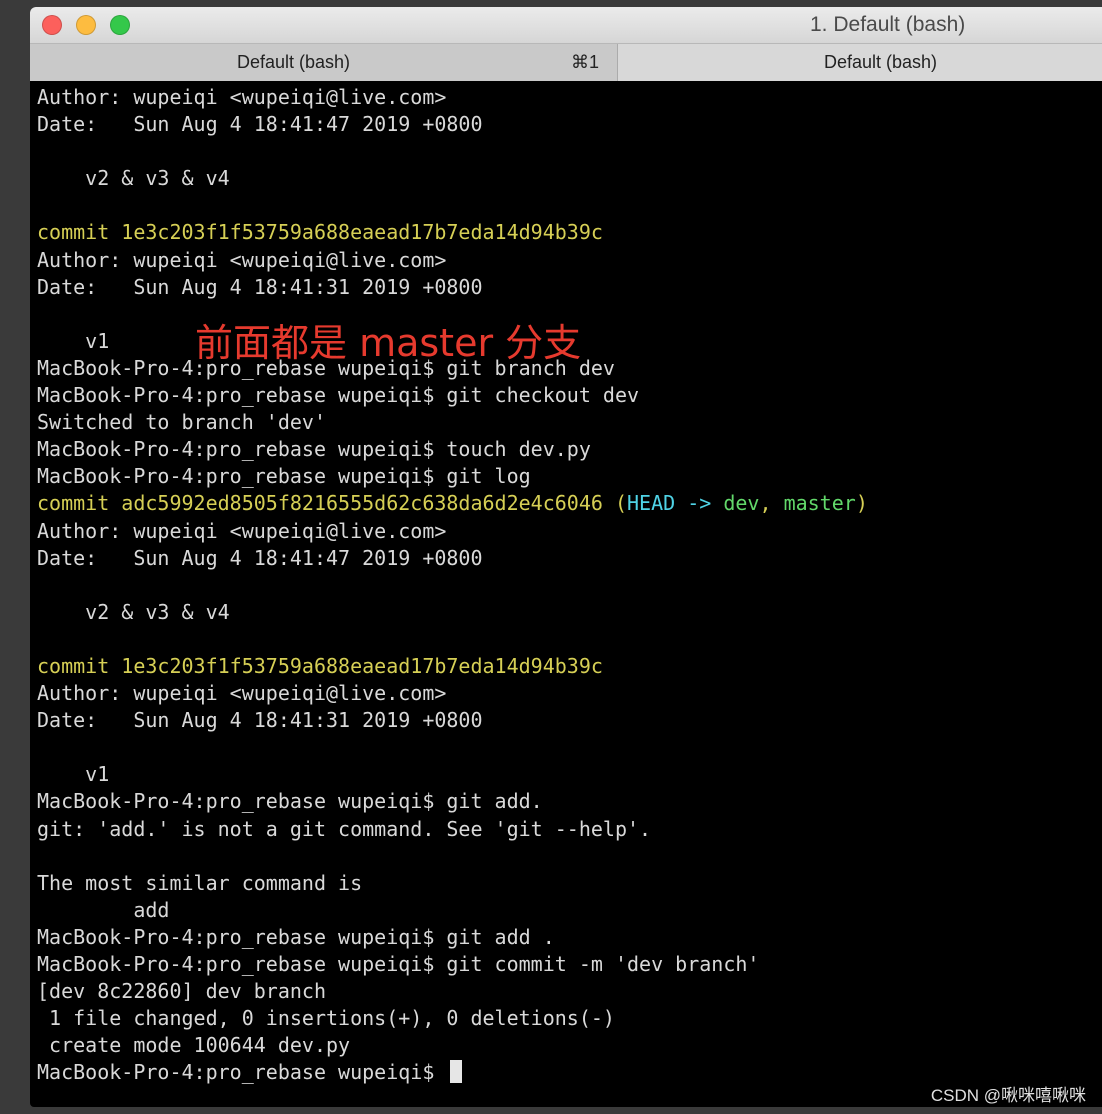 The height and width of the screenshot is (1114, 1102). Describe the element at coordinates (388, 343) in the screenshot. I see `annotation-text: 前面都是 master 分支` at that location.